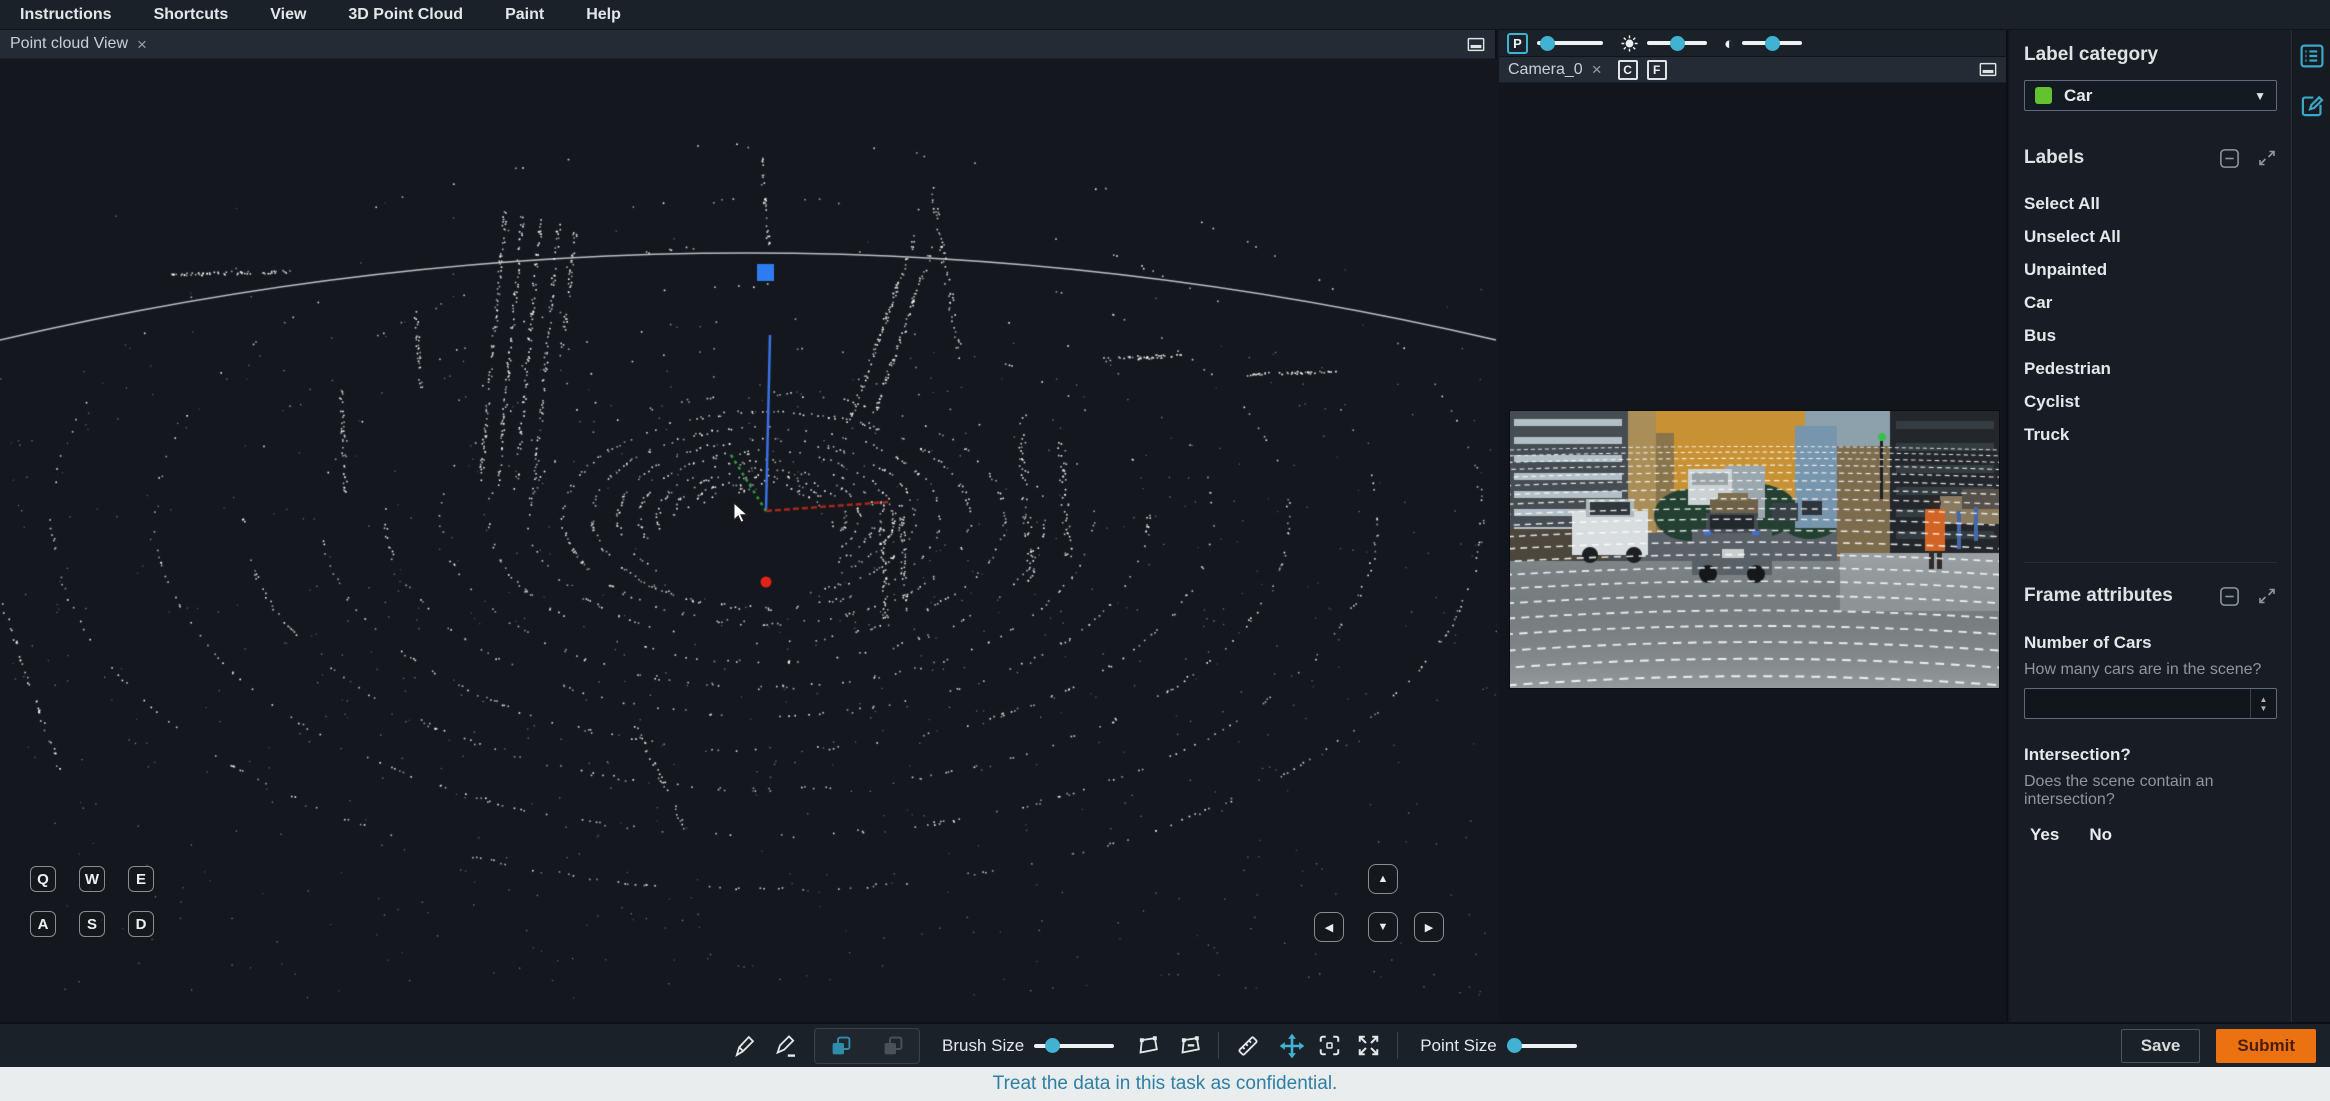 This screenshot has width=2330, height=1101. What do you see at coordinates (2312, 106) in the screenshot?
I see `edit-annotation-icon` at bounding box center [2312, 106].